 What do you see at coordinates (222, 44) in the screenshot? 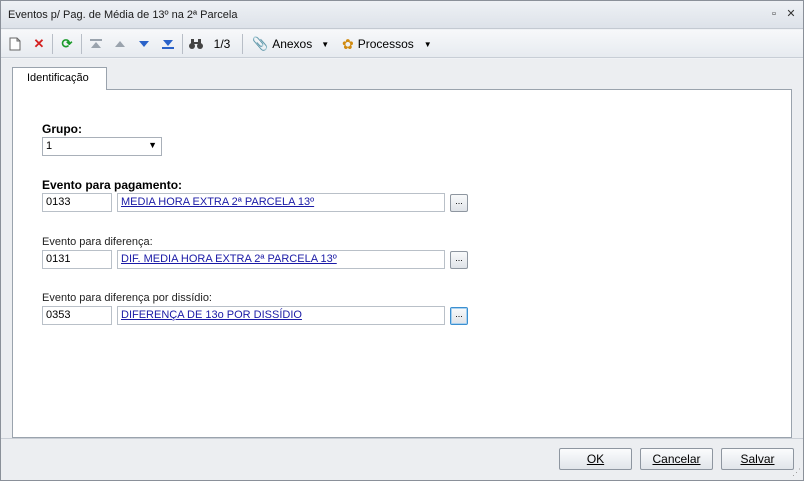
I see `record-position: 1/3` at bounding box center [222, 44].